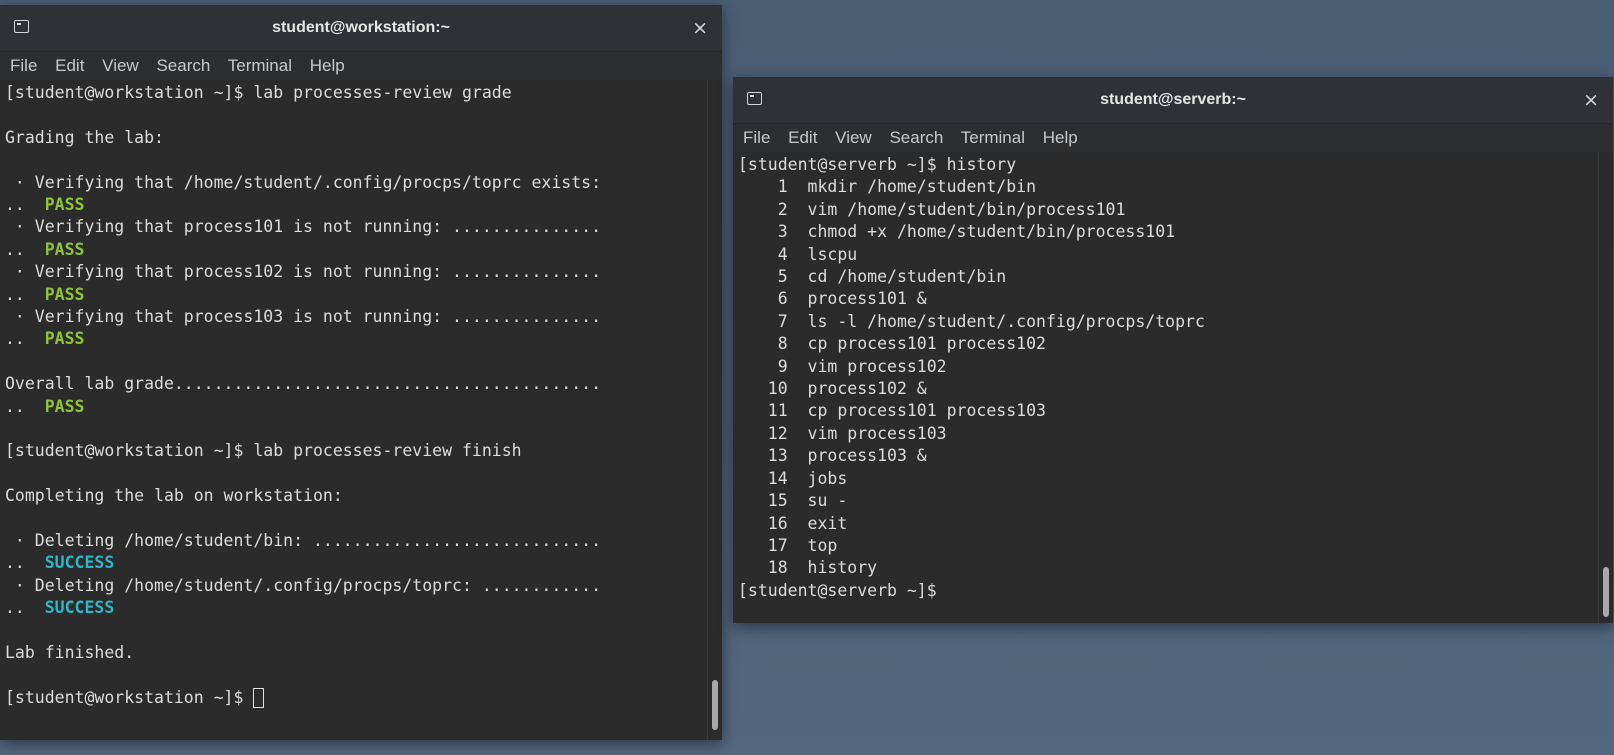  I want to click on window-title: student@workstation:~, so click(361, 27).